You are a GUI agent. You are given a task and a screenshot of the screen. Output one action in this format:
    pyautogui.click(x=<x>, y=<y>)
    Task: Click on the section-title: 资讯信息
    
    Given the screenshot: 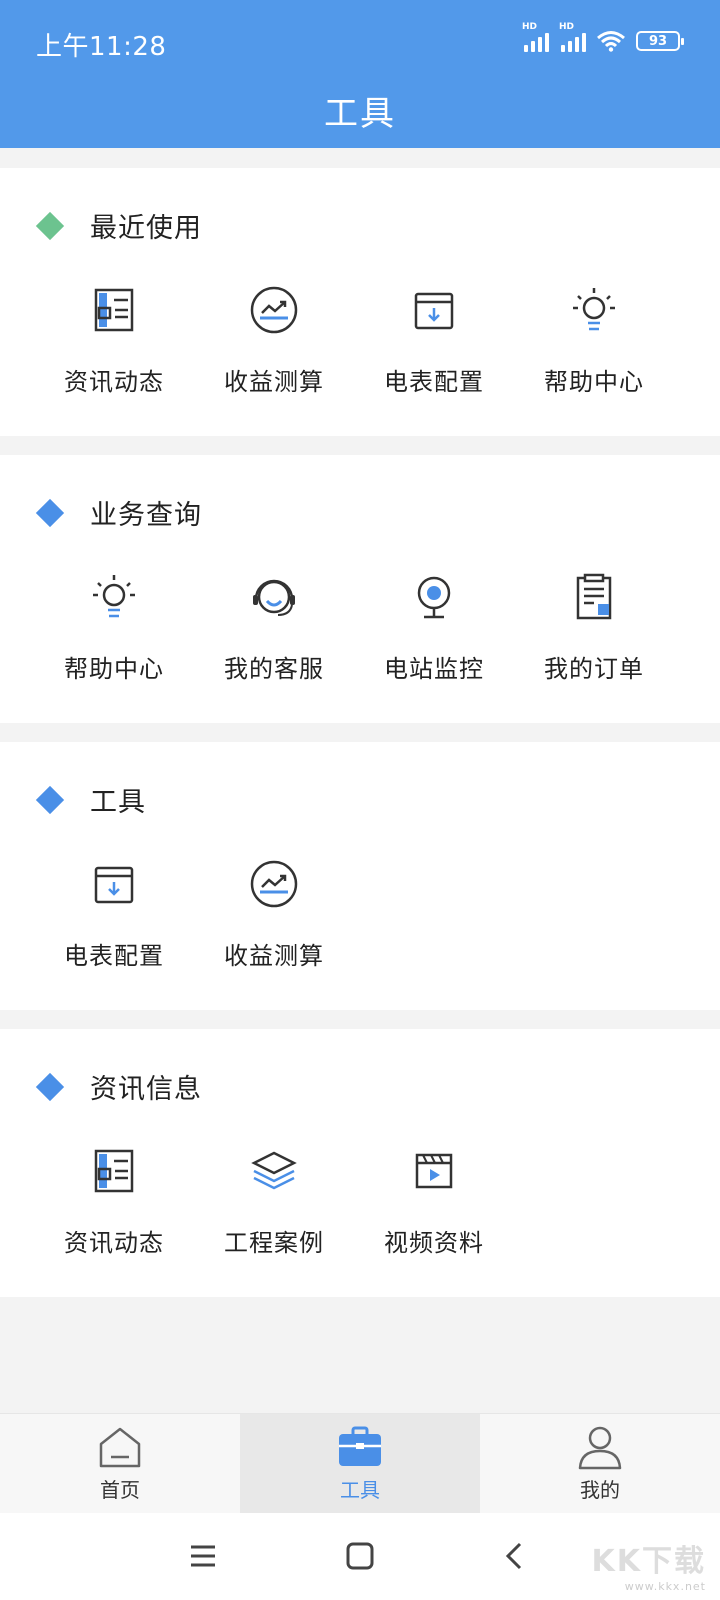 What is the action you would take?
    pyautogui.click(x=146, y=1089)
    